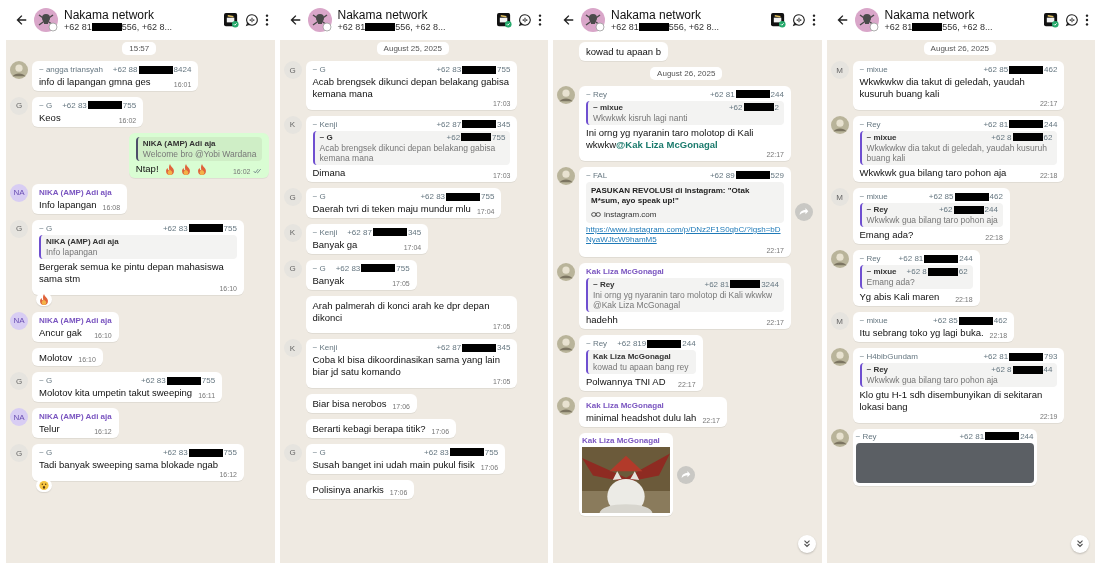  Describe the element at coordinates (685, 295) in the screenshot. I see `quoted-message: ~ Rey +62 81 3244 Ini orng yg nyaranin taro molotop di Kali wkwkw @Kak Liza McGonagal` at that location.